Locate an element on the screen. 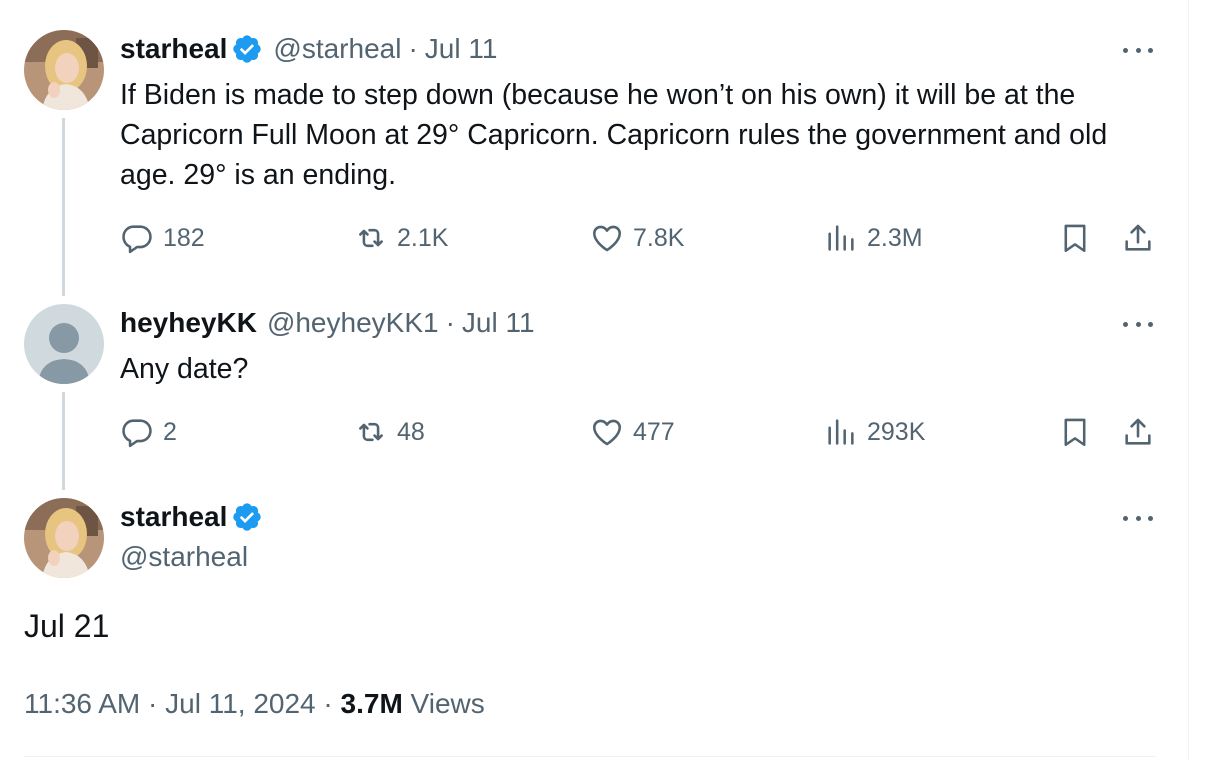 Image resolution: width=1208 pixels, height=760 pixels. views-count: 293K is located at coordinates (896, 431).